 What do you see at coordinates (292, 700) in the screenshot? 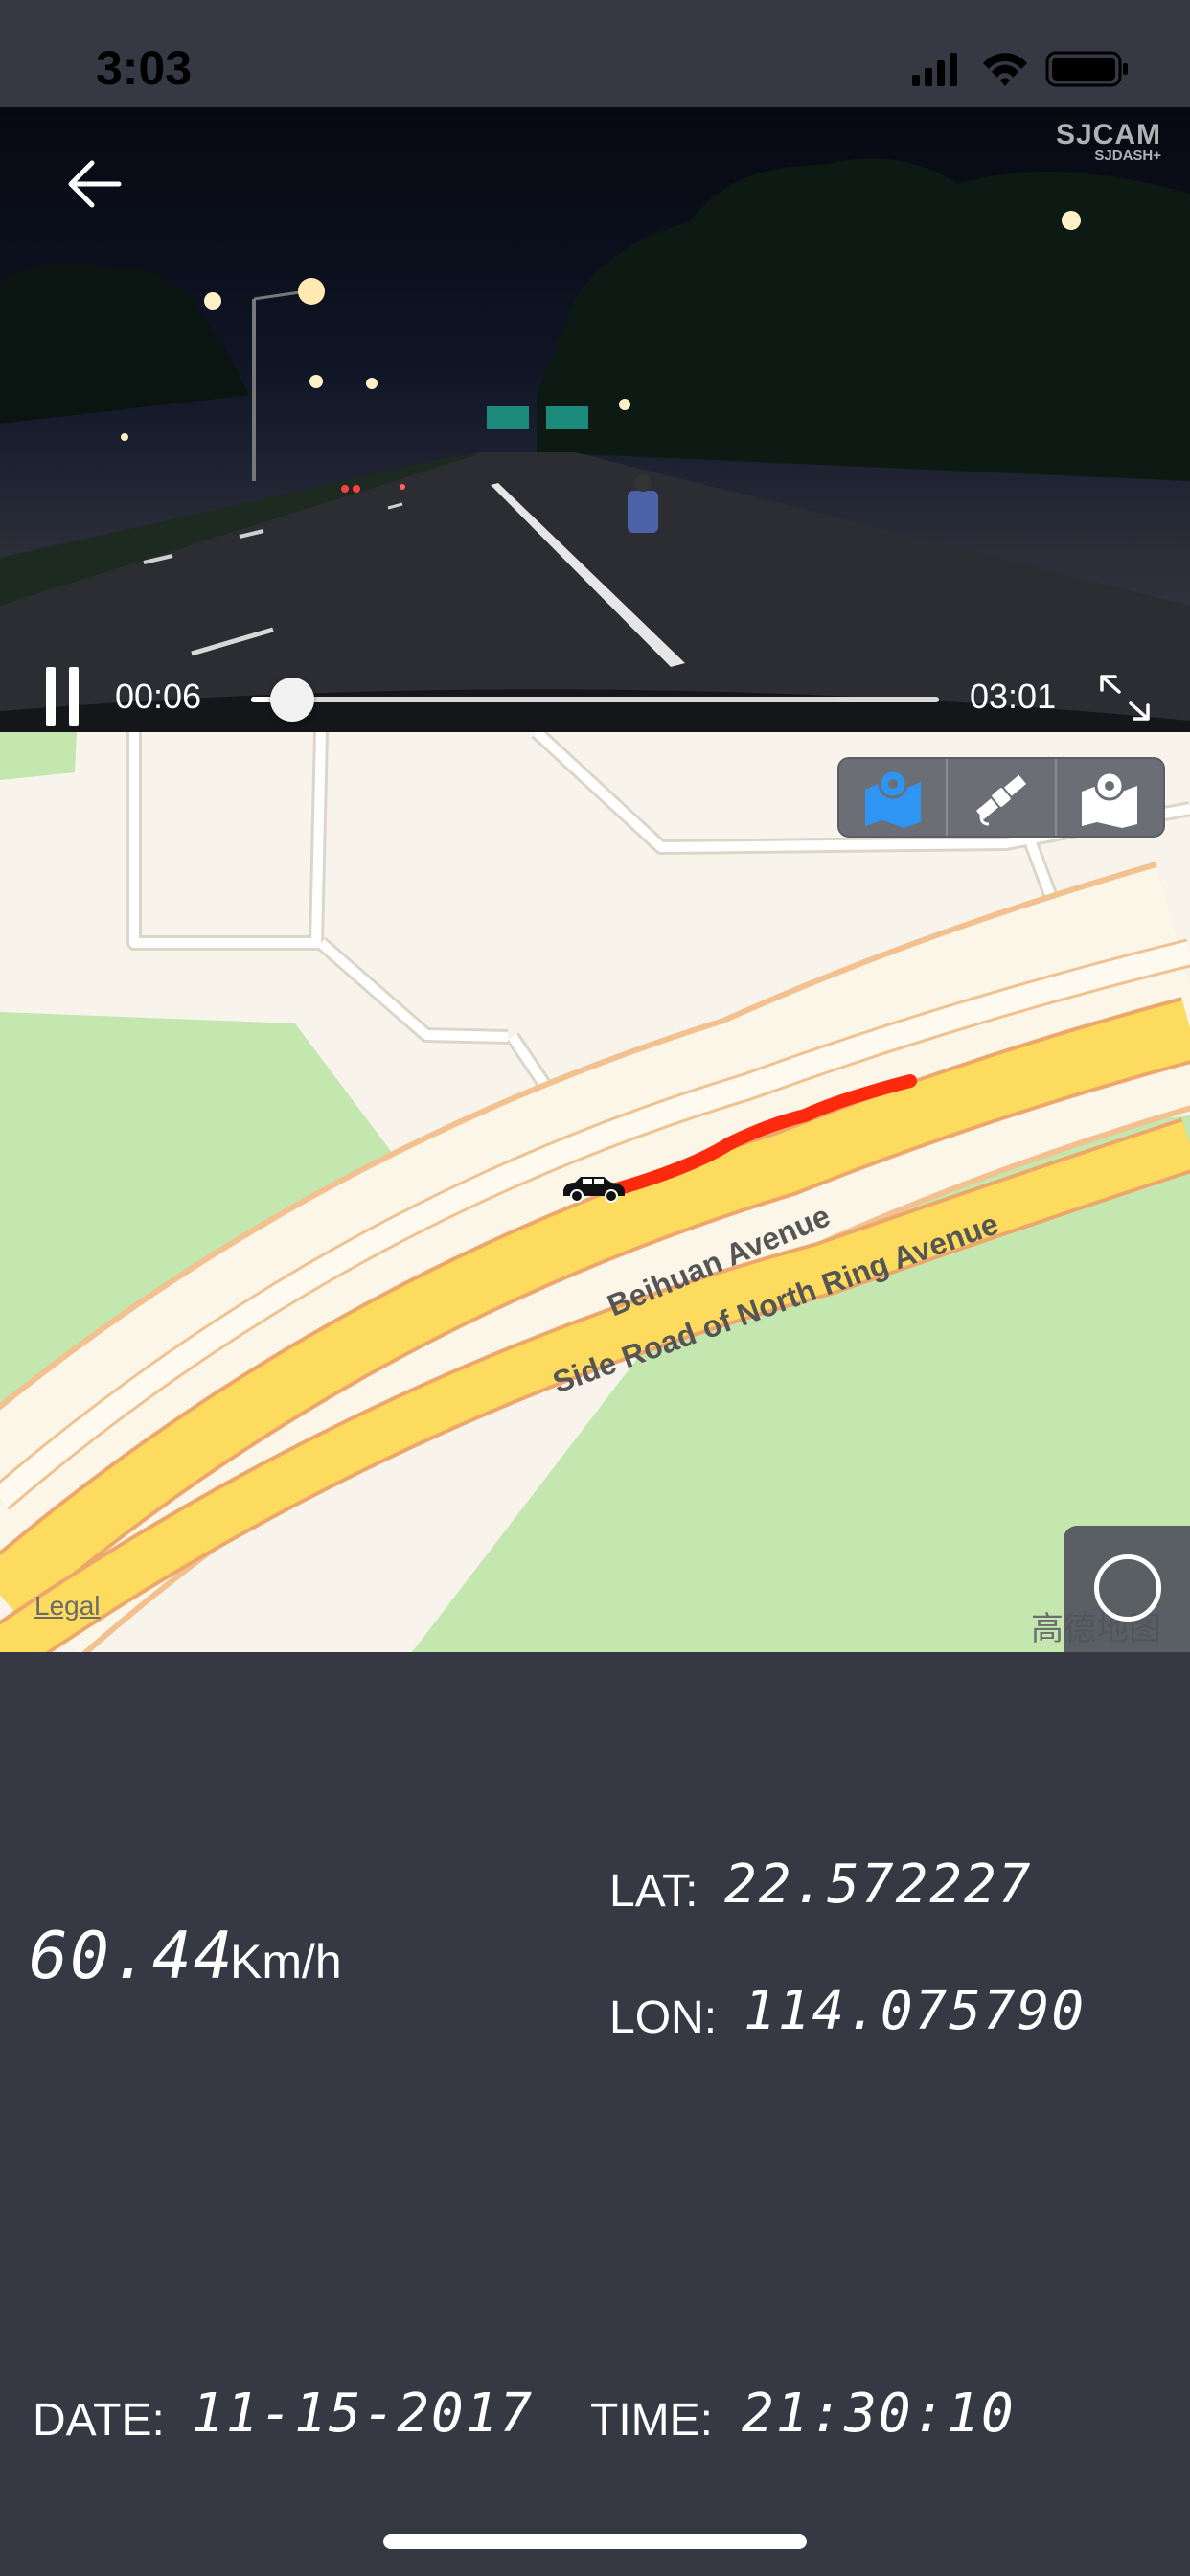
I see `seek-thumb` at bounding box center [292, 700].